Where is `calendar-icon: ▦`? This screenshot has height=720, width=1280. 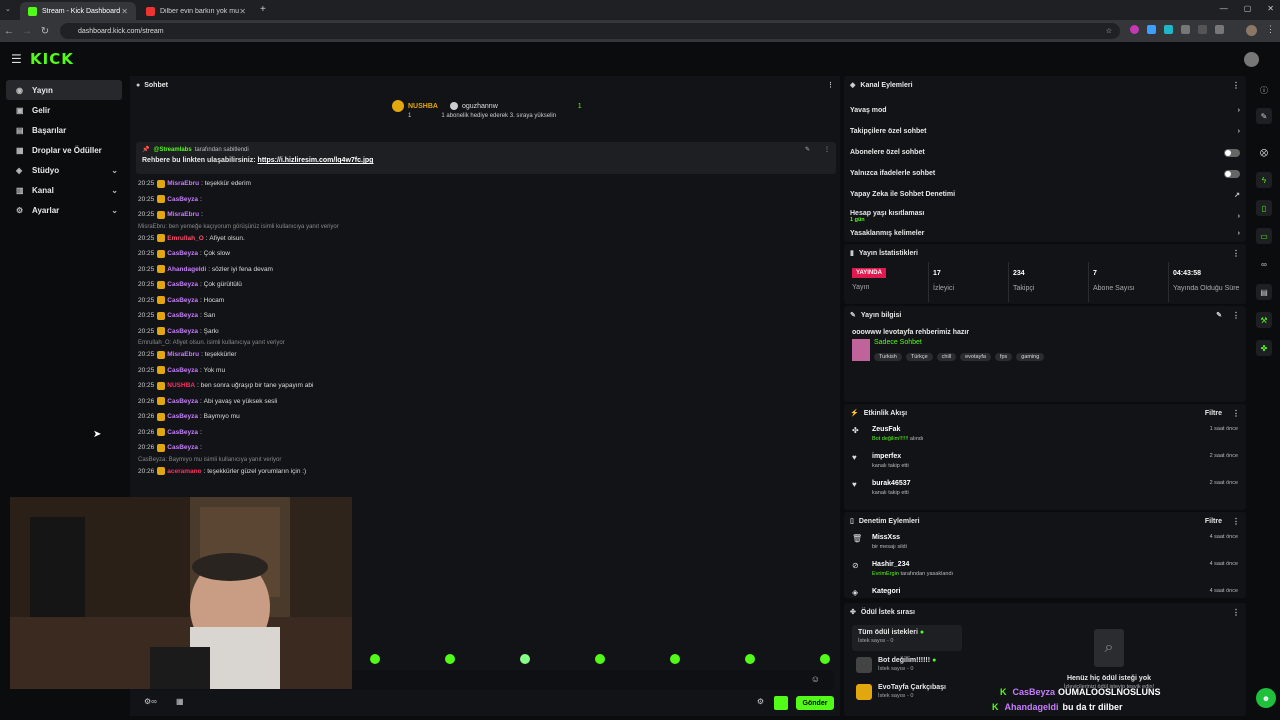
calendar-icon: ▦ is located at coordinates (180, 701).